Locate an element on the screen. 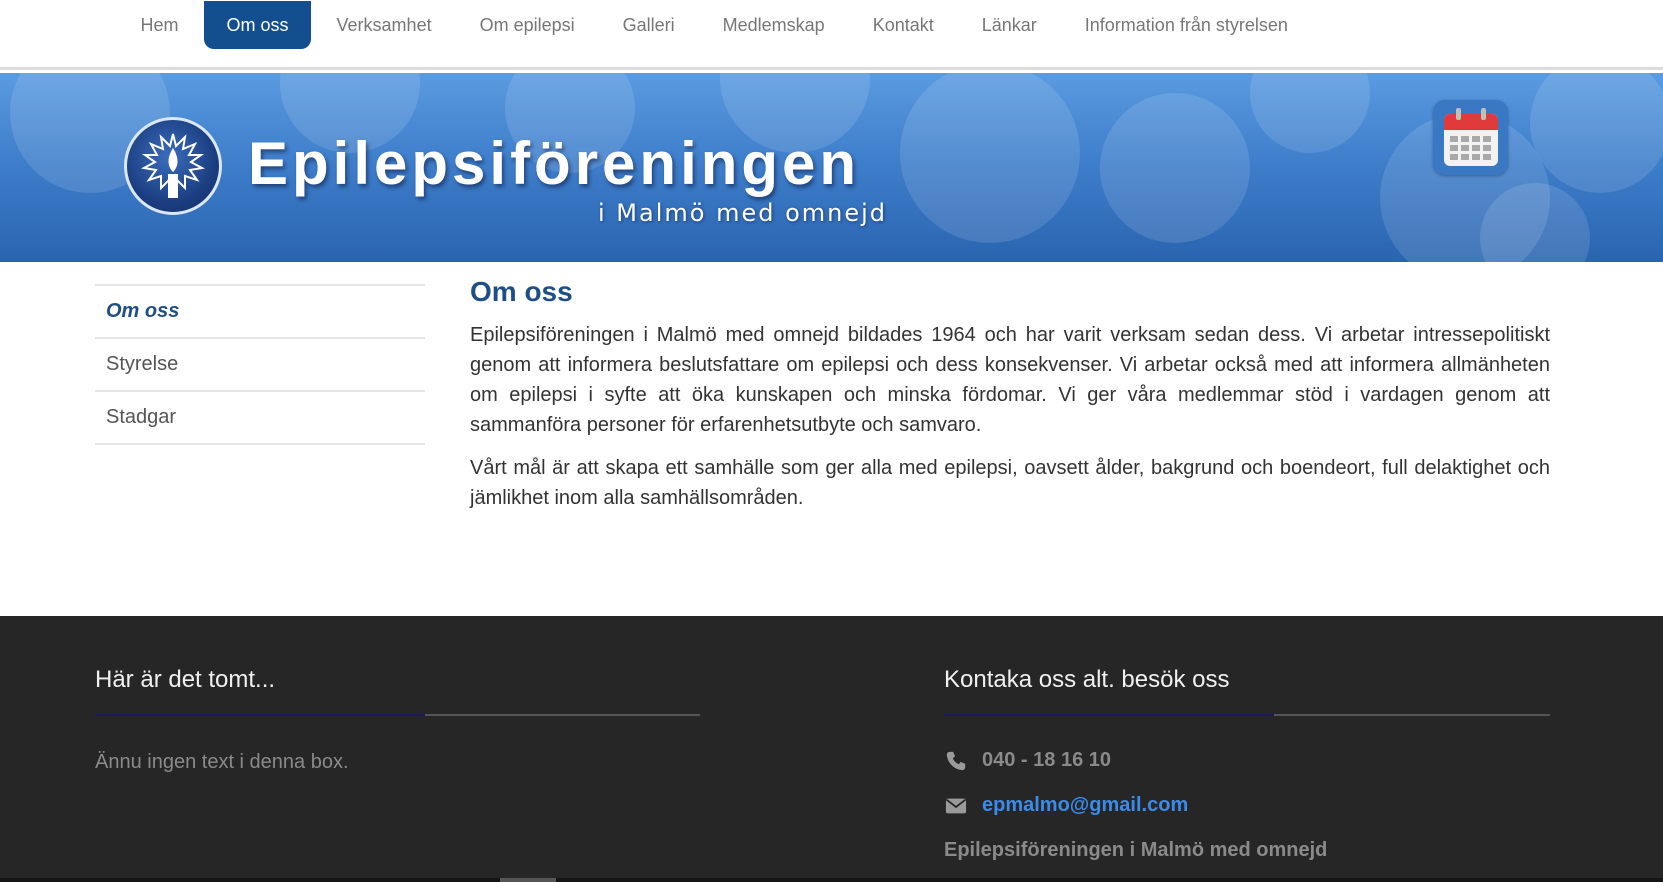 The height and width of the screenshot is (882, 1663). nav-item-kontakt: Kontakt is located at coordinates (903, 25).